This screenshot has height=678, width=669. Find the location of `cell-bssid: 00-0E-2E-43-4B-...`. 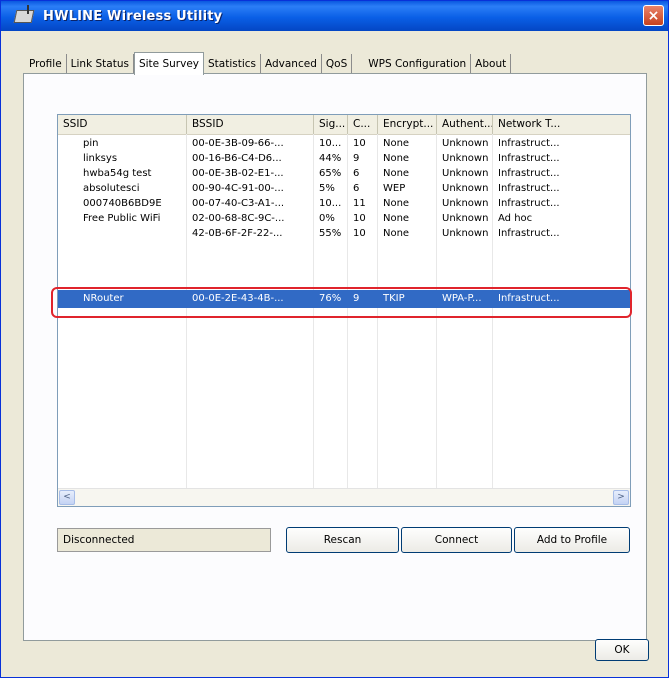

cell-bssid: 00-0E-2E-43-4B-... is located at coordinates (238, 298).